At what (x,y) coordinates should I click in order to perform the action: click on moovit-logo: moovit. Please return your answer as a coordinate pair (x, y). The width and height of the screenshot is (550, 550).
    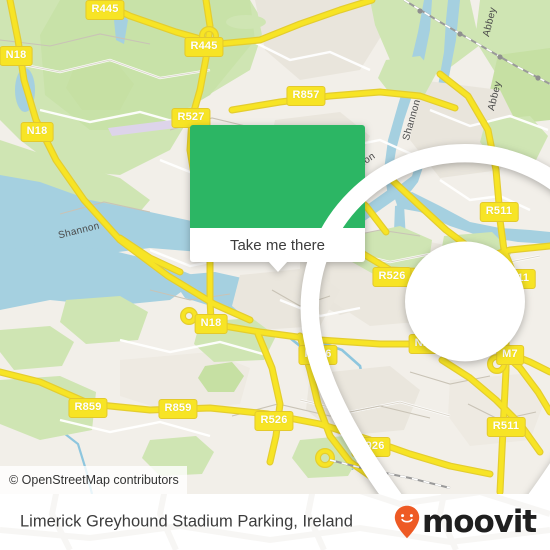
    Looking at the image, I should click on (465, 521).